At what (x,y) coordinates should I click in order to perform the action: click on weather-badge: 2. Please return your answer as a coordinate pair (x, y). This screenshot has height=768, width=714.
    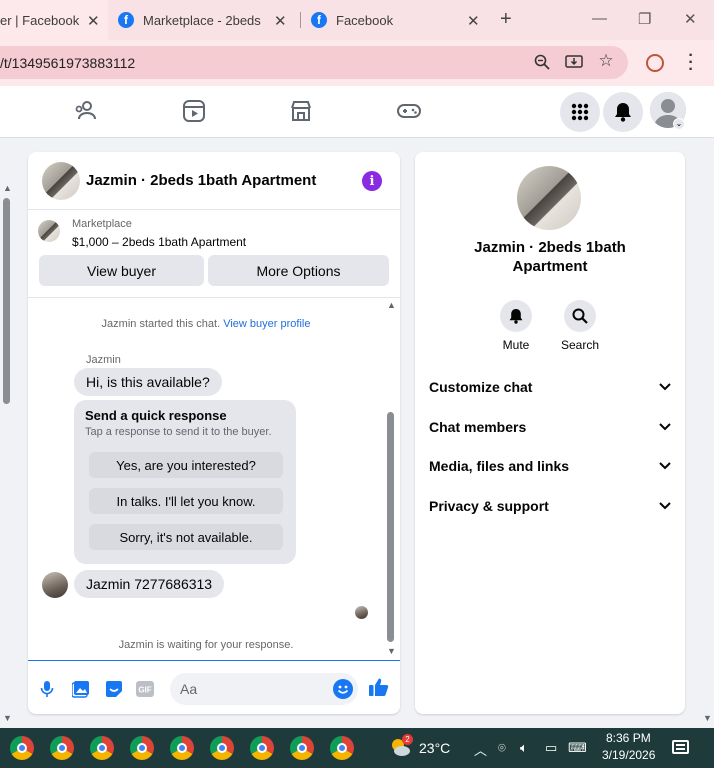
    Looking at the image, I should click on (407, 739).